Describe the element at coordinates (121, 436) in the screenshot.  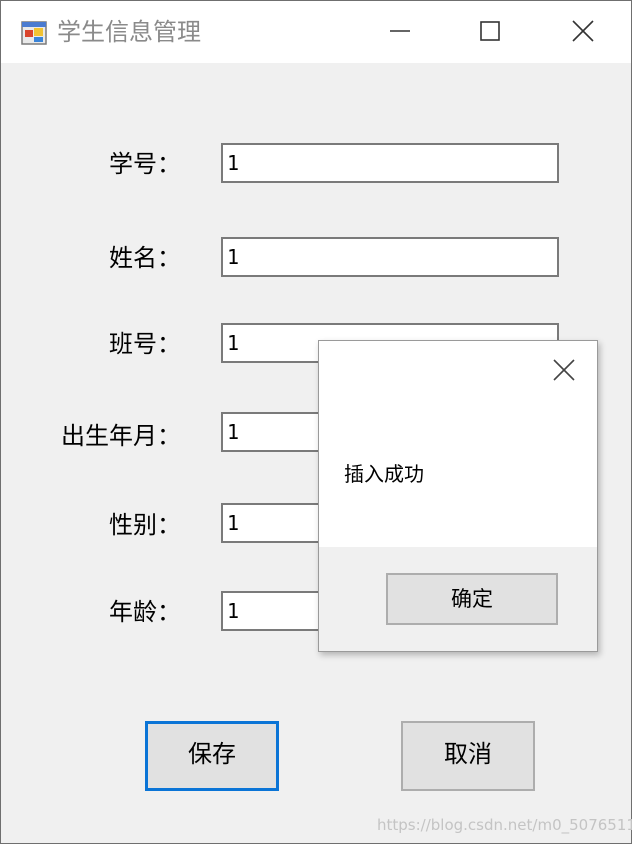
I see `birth-date-label: 出生年月：` at that location.